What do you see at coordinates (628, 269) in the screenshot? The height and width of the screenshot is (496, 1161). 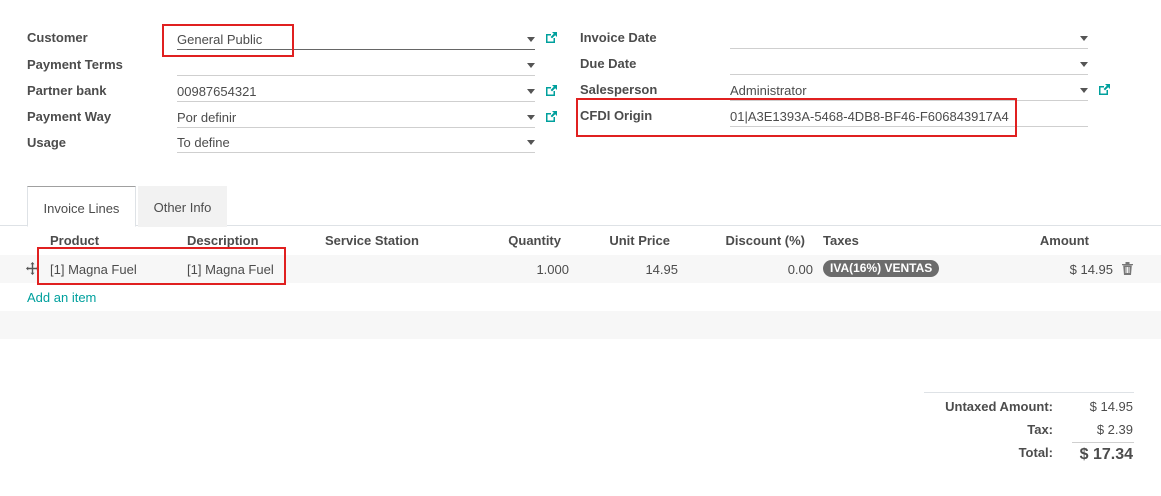 I see `cell-unit-price: 14.95` at bounding box center [628, 269].